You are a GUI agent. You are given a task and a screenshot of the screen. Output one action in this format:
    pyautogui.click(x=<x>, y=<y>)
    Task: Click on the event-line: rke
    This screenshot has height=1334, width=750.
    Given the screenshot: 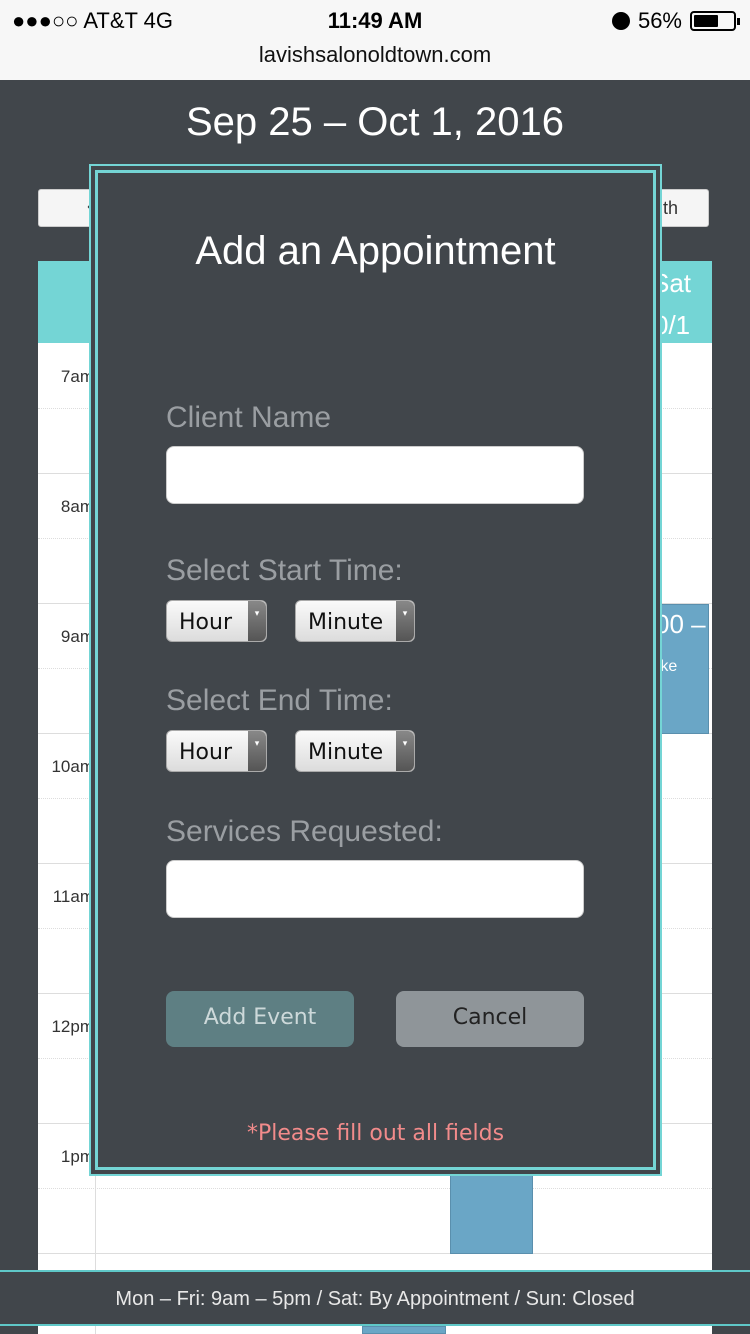 What is the action you would take?
    pyautogui.click(x=666, y=666)
    